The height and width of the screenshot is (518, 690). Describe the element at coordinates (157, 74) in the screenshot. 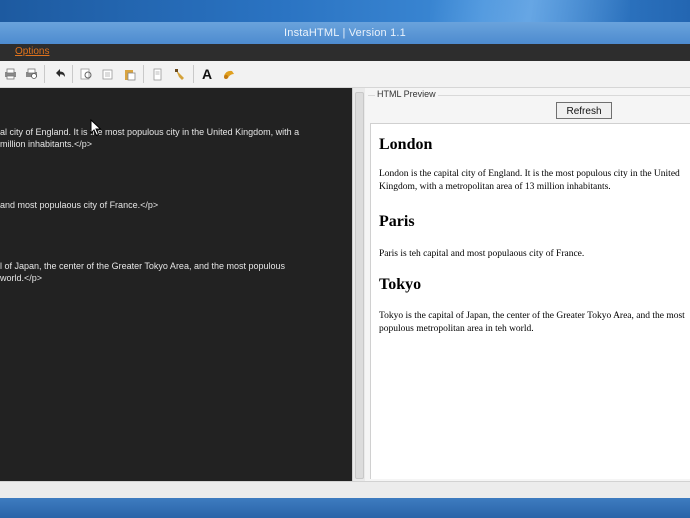

I see `document-icon` at that location.